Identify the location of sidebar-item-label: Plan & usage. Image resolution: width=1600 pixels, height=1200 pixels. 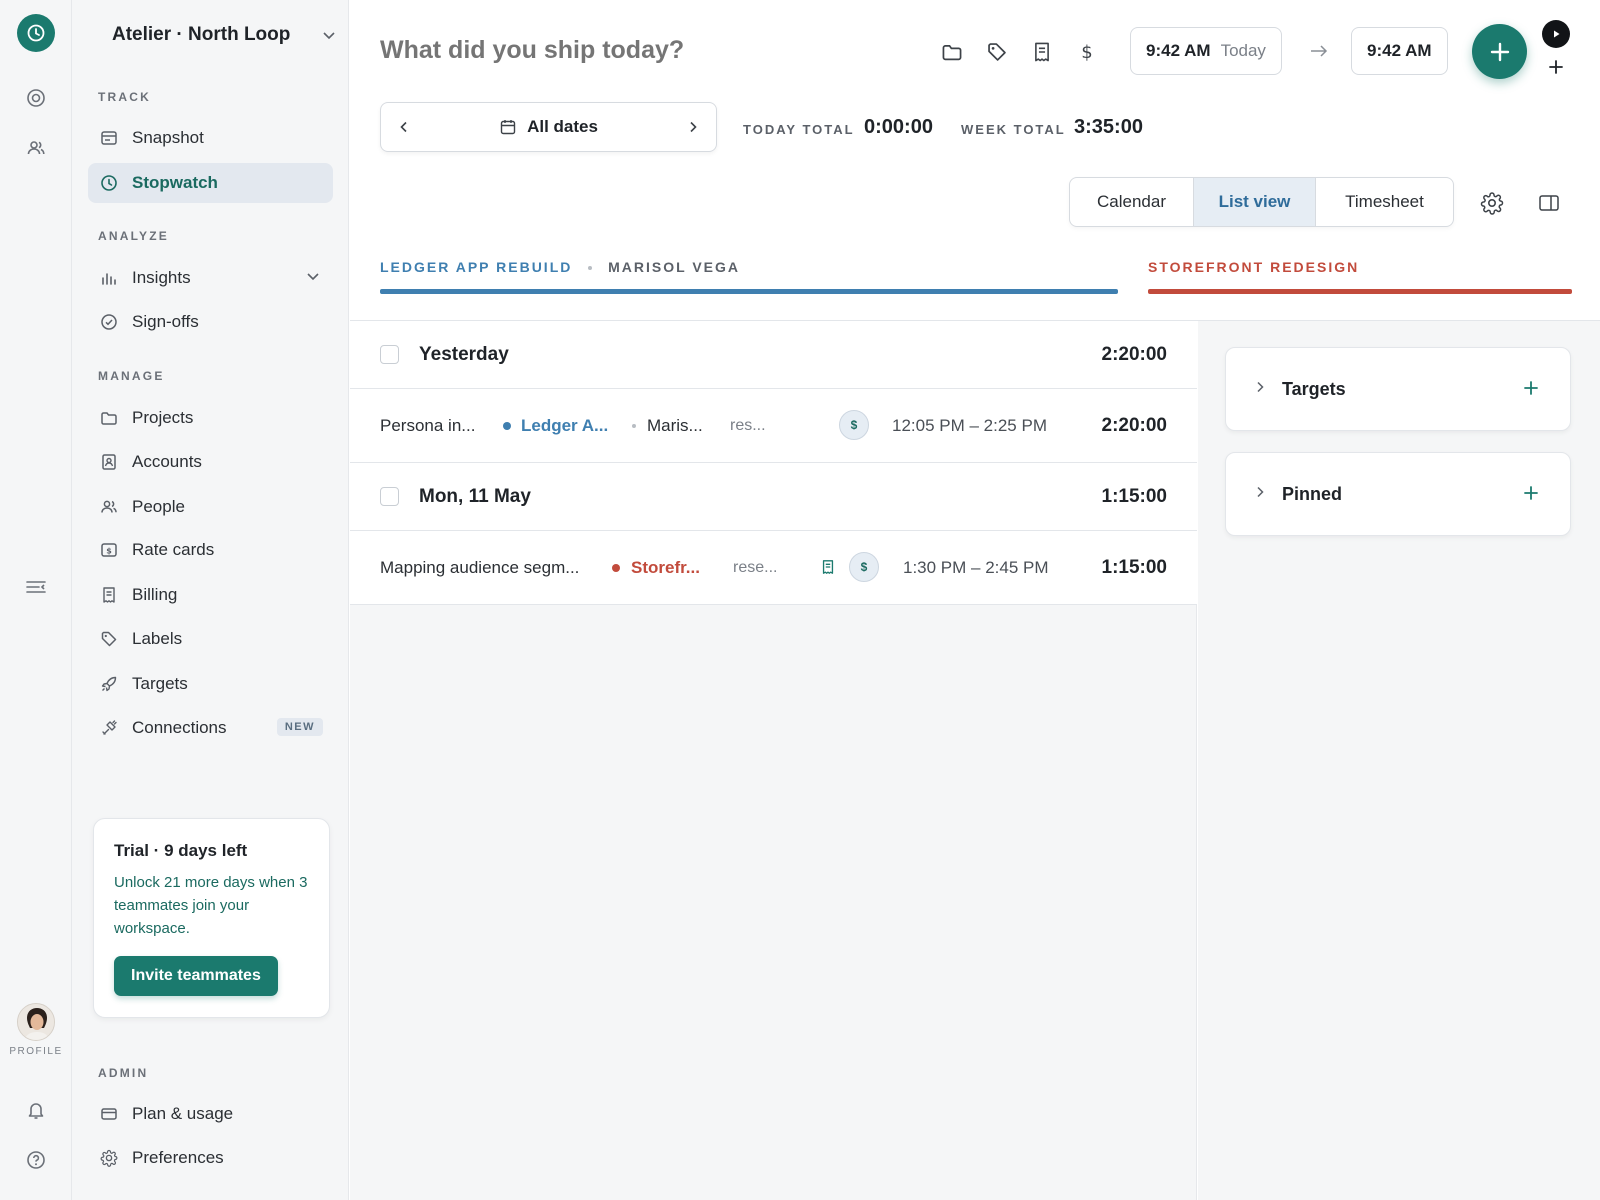
(183, 1113).